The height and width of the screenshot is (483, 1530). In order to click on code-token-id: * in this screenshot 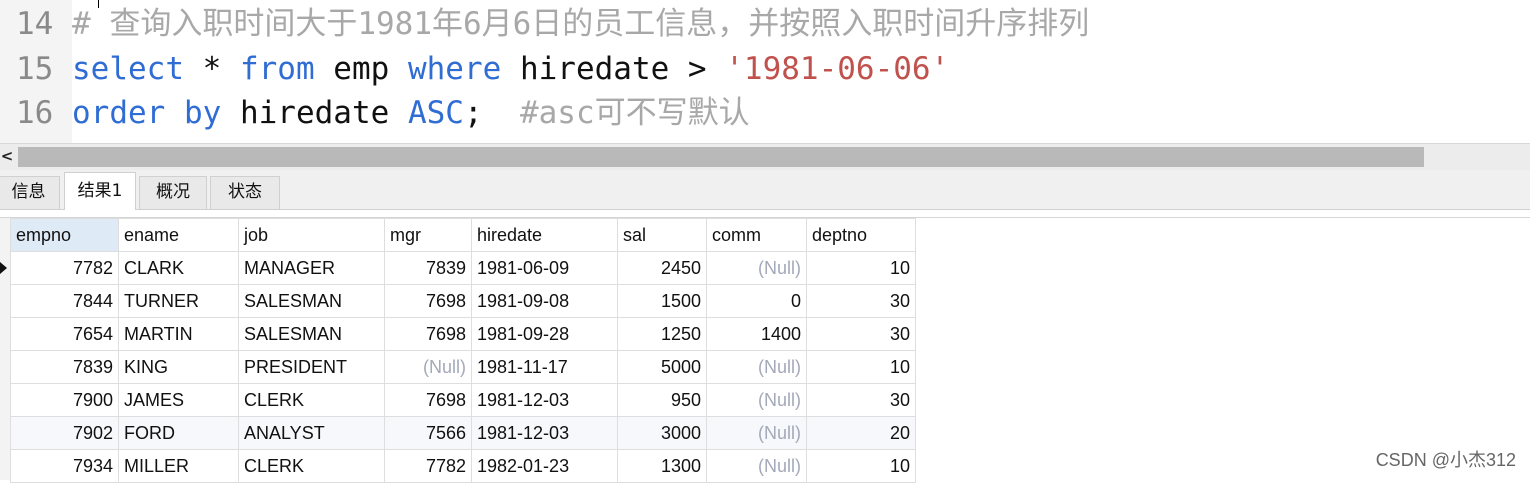, I will do `click(211, 69)`.